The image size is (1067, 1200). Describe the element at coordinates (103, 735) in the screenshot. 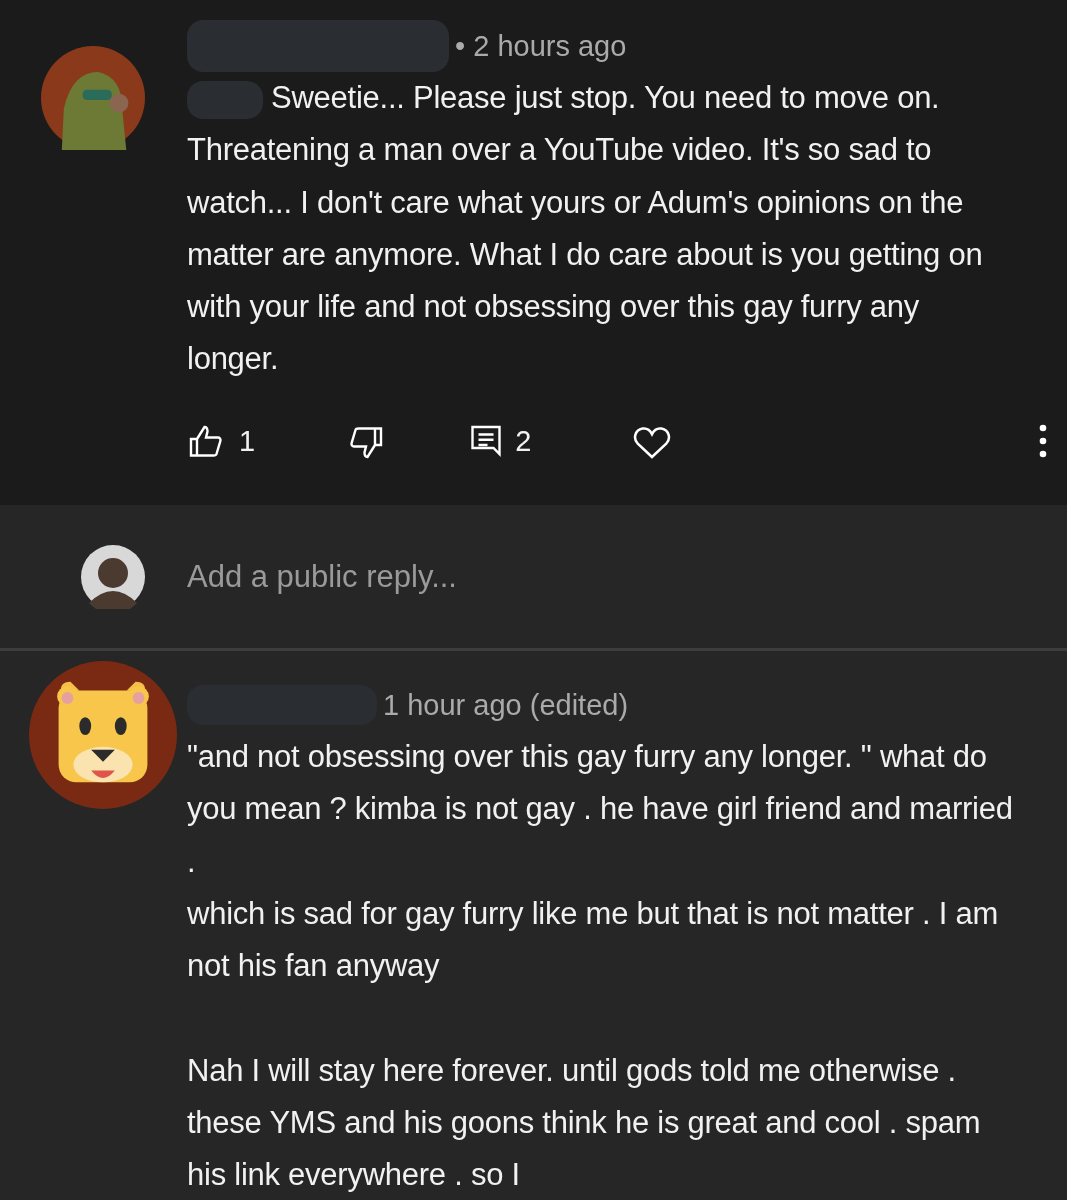

I see `lion-avatar` at that location.